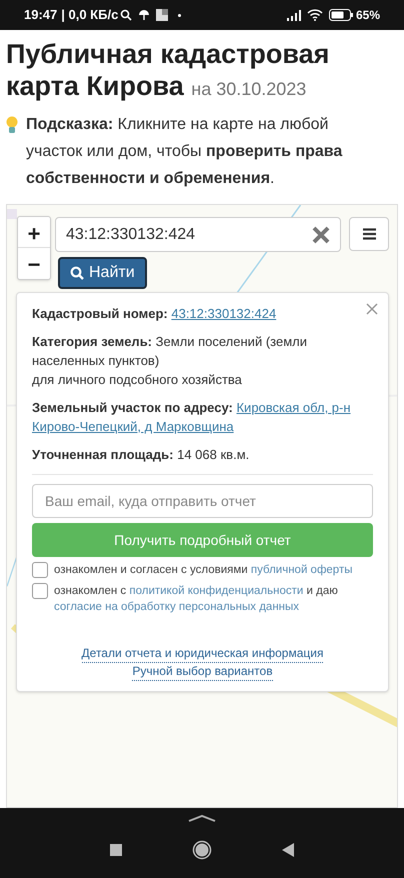 The height and width of the screenshot is (878, 404). Describe the element at coordinates (144, 15) in the screenshot. I see `umbrella-icon` at that location.